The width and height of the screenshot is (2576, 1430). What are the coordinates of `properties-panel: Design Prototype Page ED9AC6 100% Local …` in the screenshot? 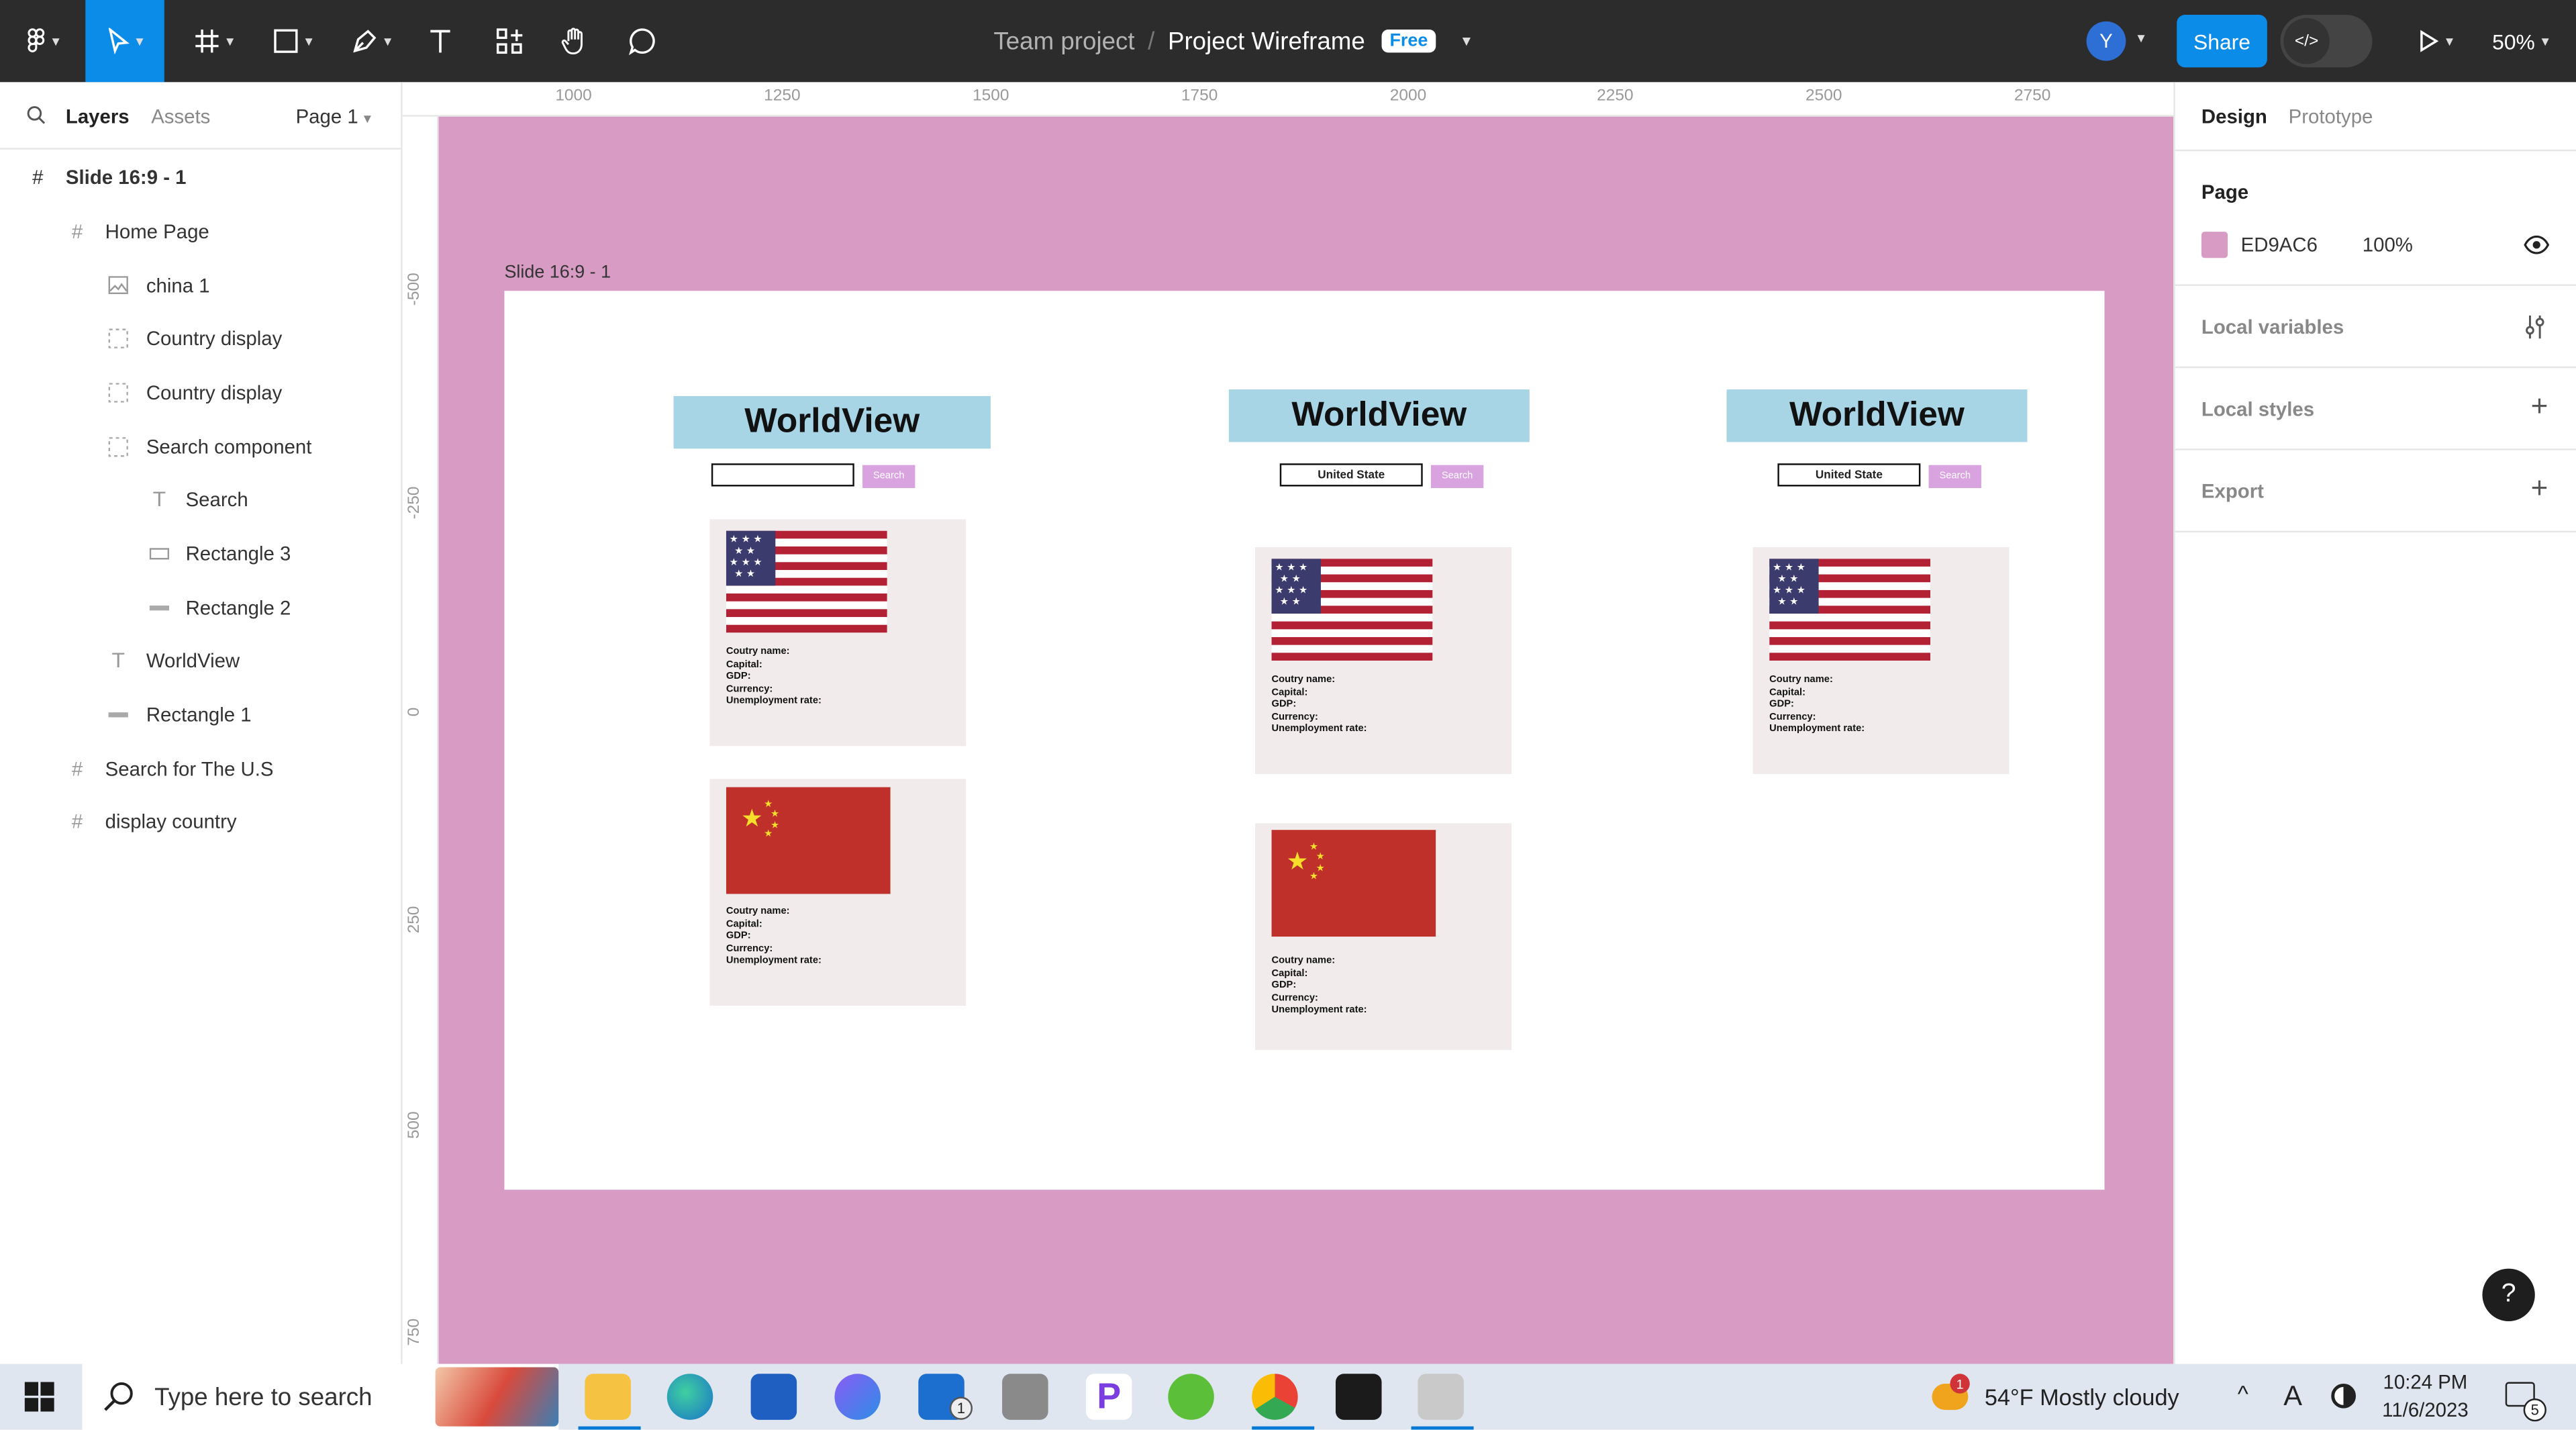 It's located at (2374, 723).